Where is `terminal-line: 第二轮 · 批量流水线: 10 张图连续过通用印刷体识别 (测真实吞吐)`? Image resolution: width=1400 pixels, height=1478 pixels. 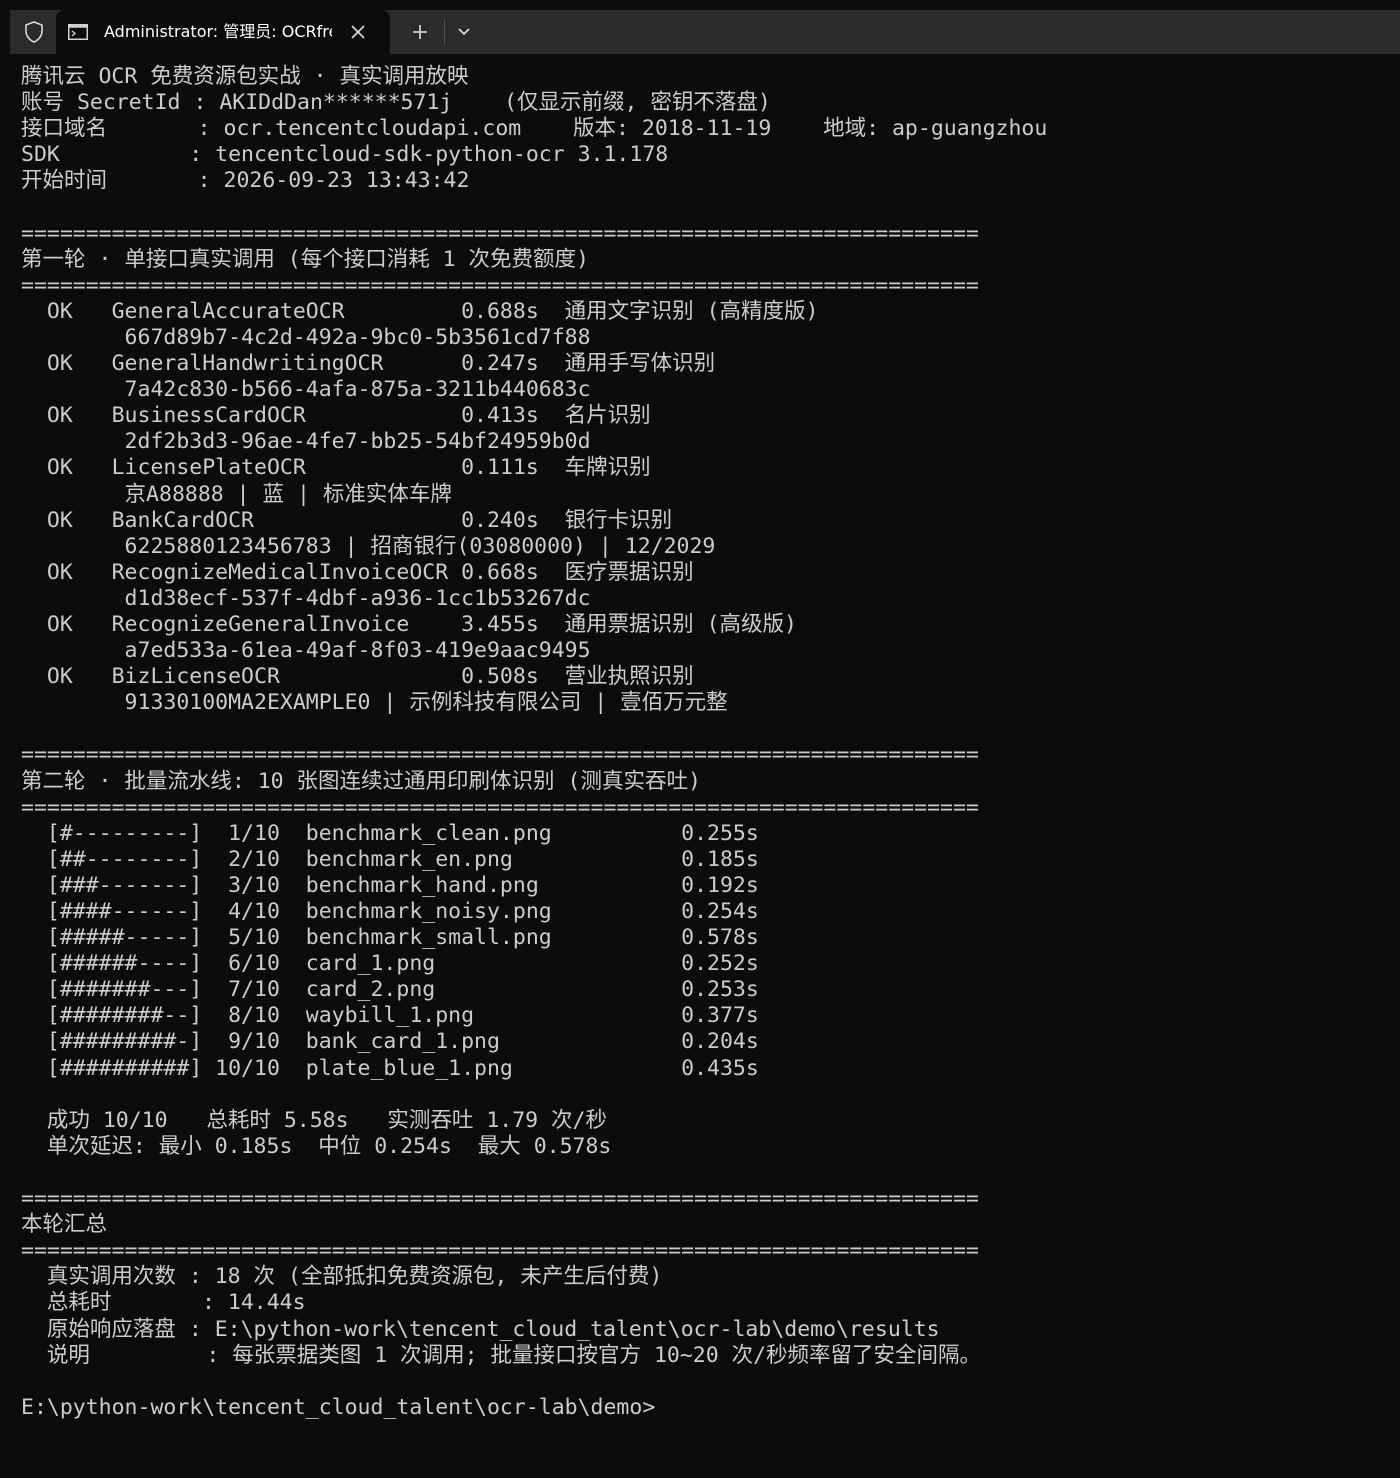
terminal-line: 第二轮 · 批量流水线: 10 张图连续过通用印刷体识别 (测真实吞吐) is located at coordinates (361, 781).